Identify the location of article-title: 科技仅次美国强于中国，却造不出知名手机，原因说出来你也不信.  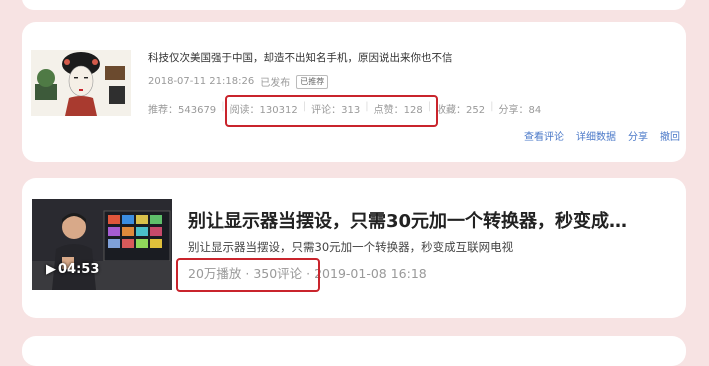
(300, 57).